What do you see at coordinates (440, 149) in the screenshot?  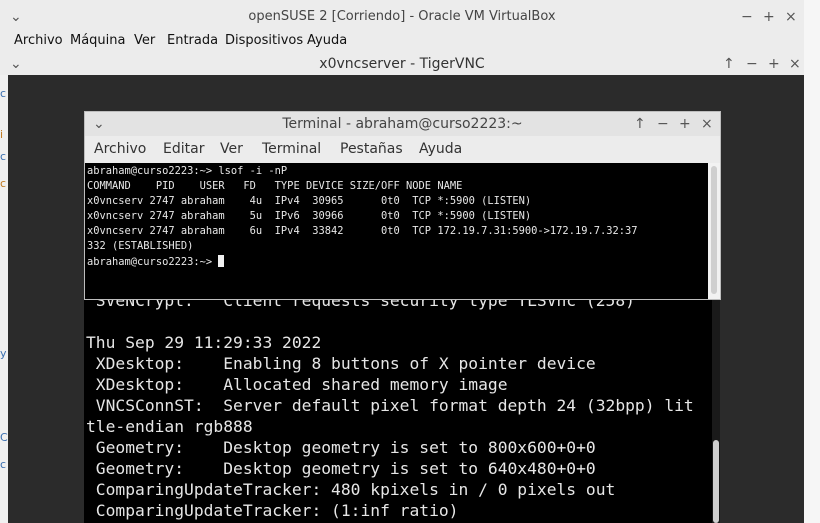 I see `terminal-menu-ayuda: Ayuda` at bounding box center [440, 149].